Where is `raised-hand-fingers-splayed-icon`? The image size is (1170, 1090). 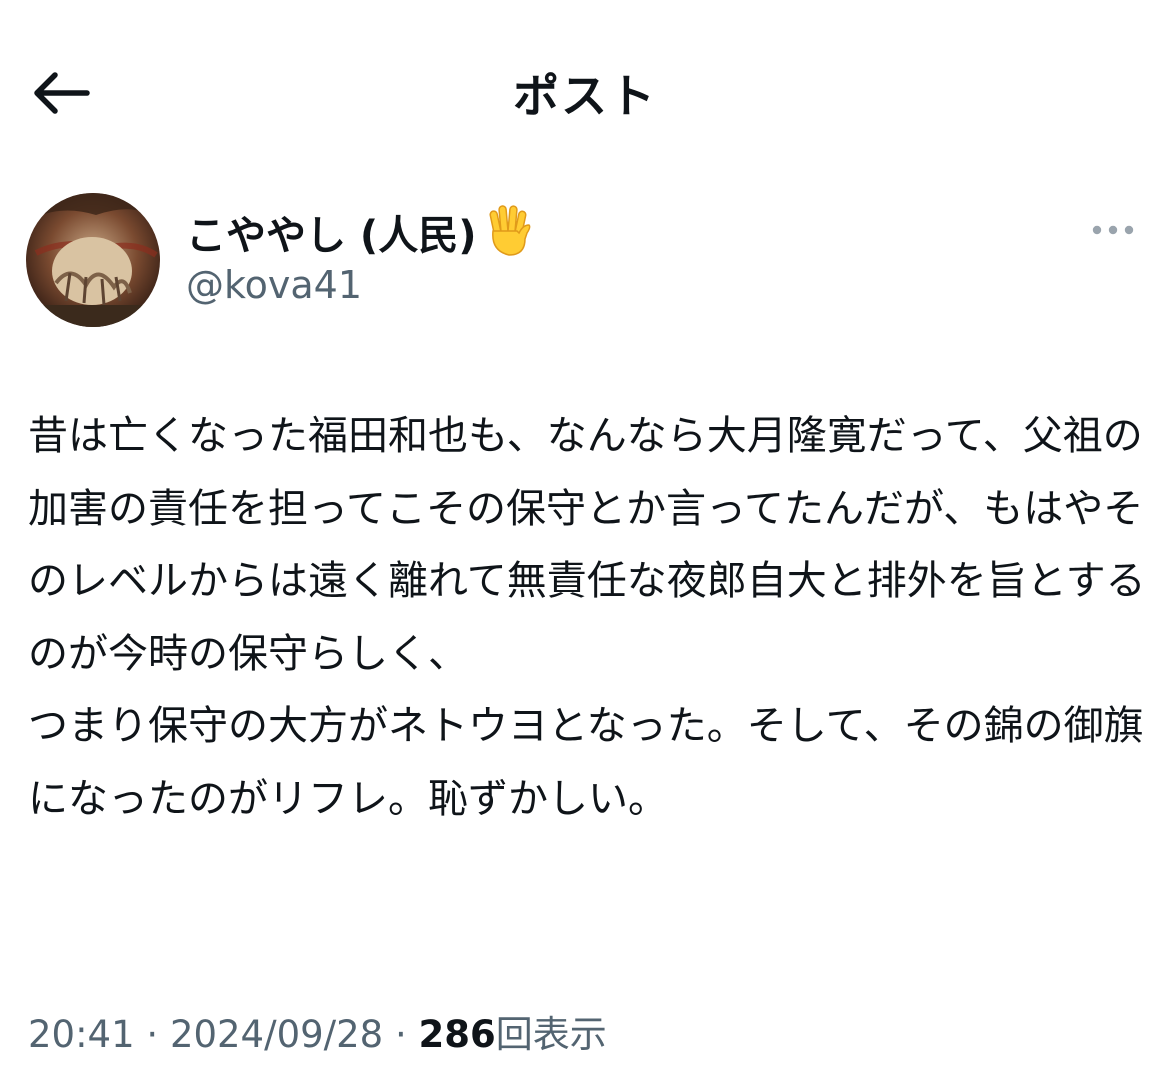 raised-hand-fingers-splayed-icon is located at coordinates (509, 236).